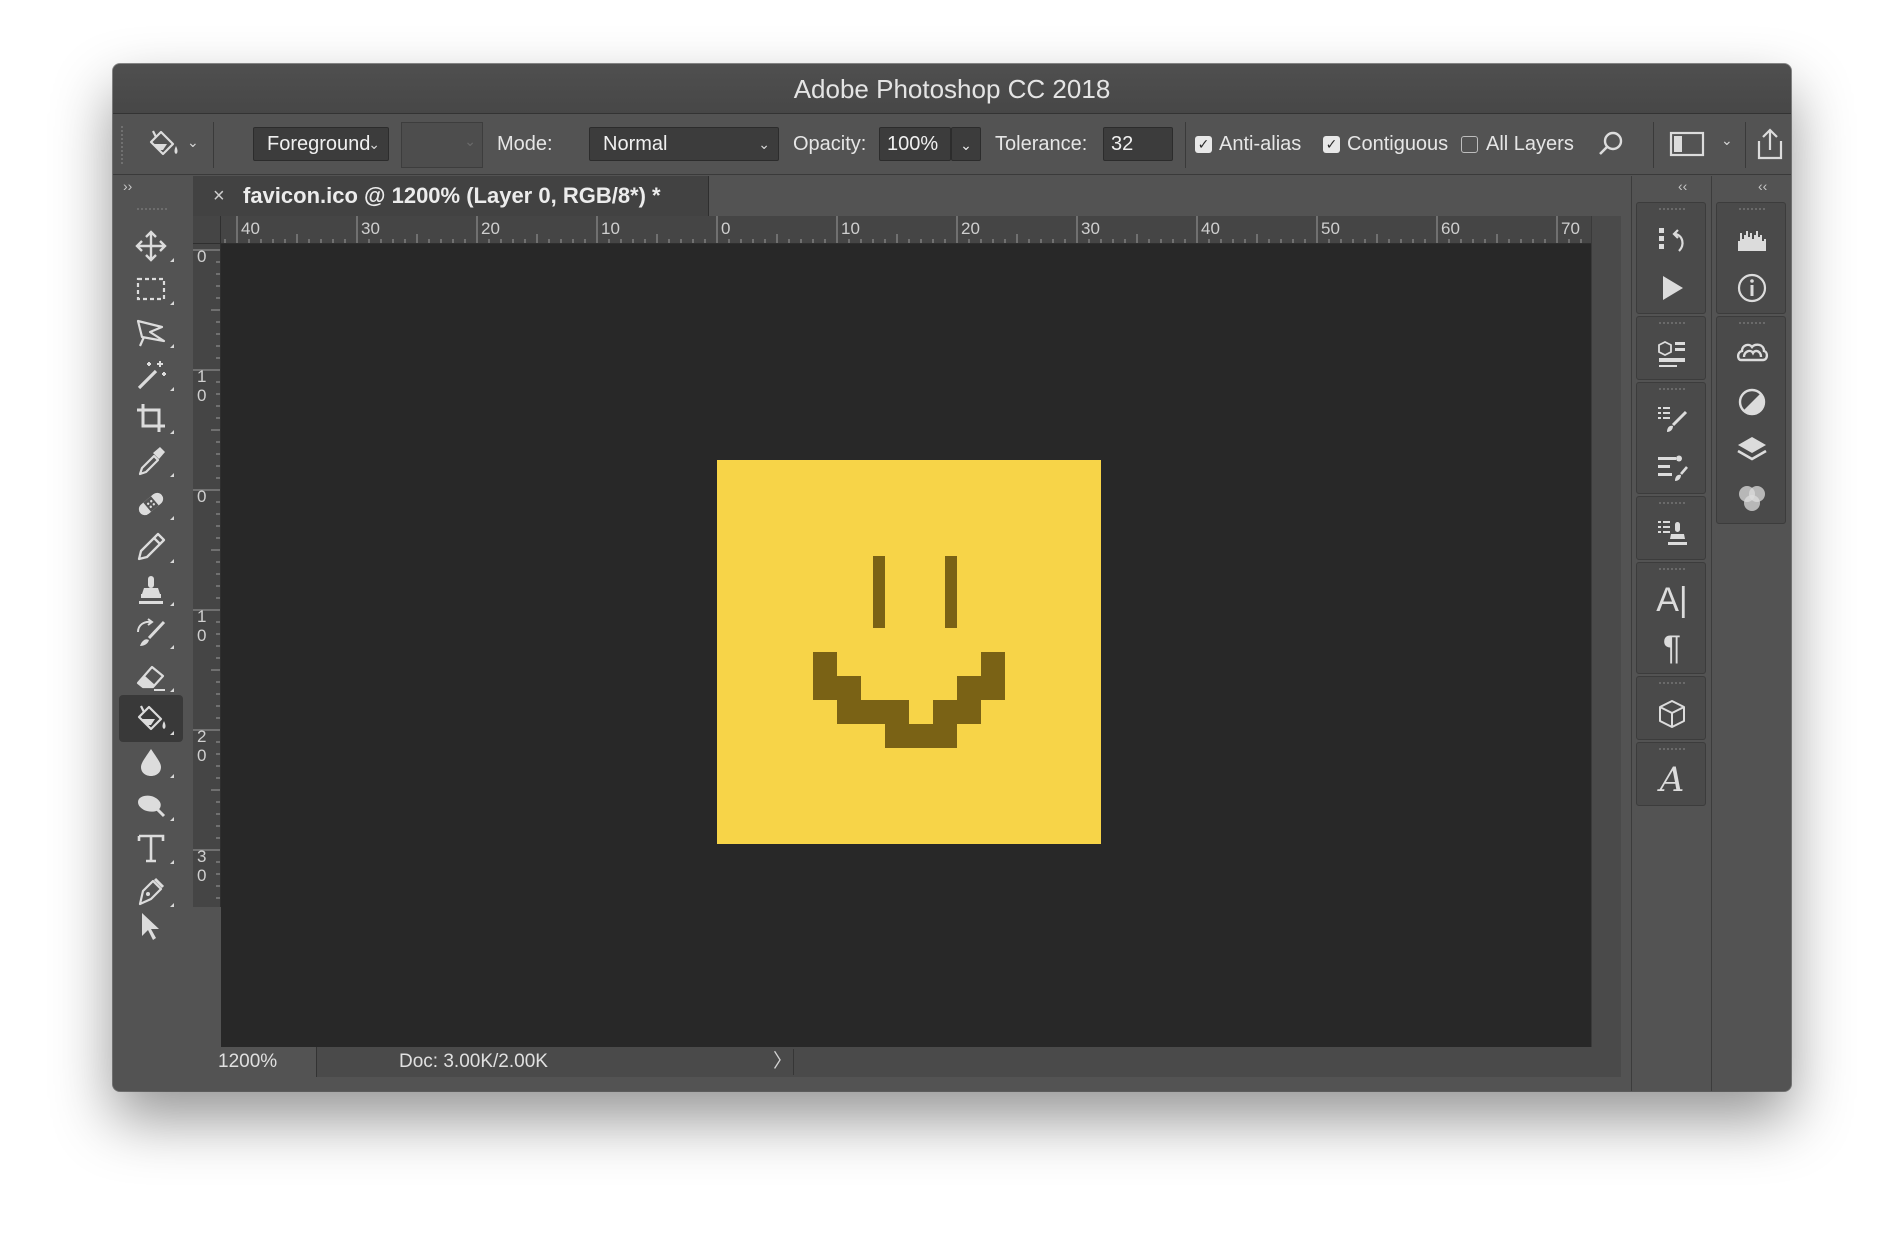 Image resolution: width=1904 pixels, height=1252 pixels. What do you see at coordinates (207, 230) in the screenshot?
I see `ruler-origin` at bounding box center [207, 230].